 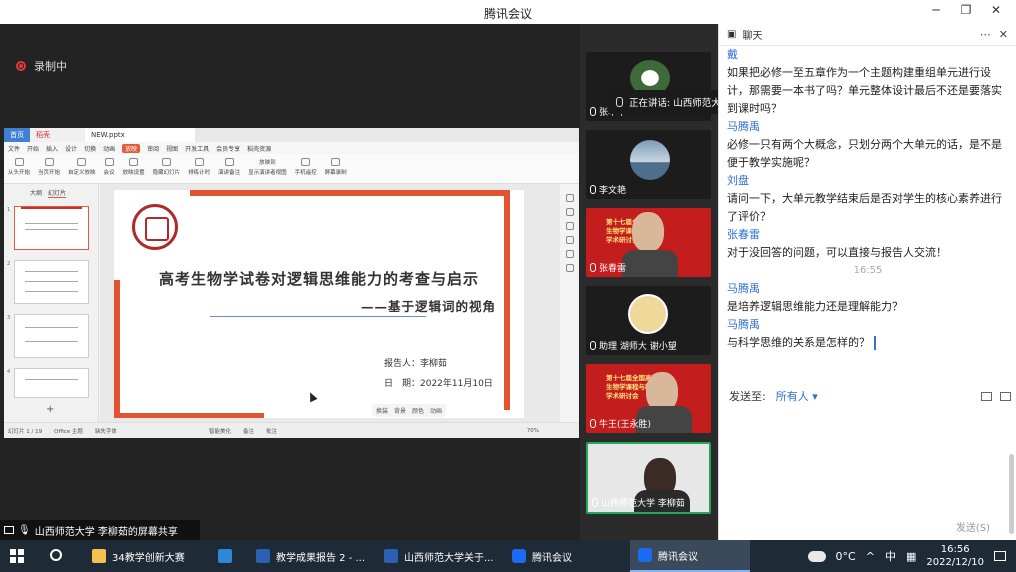 I want to click on slide-thumbnail: 1, so click(x=48, y=228).